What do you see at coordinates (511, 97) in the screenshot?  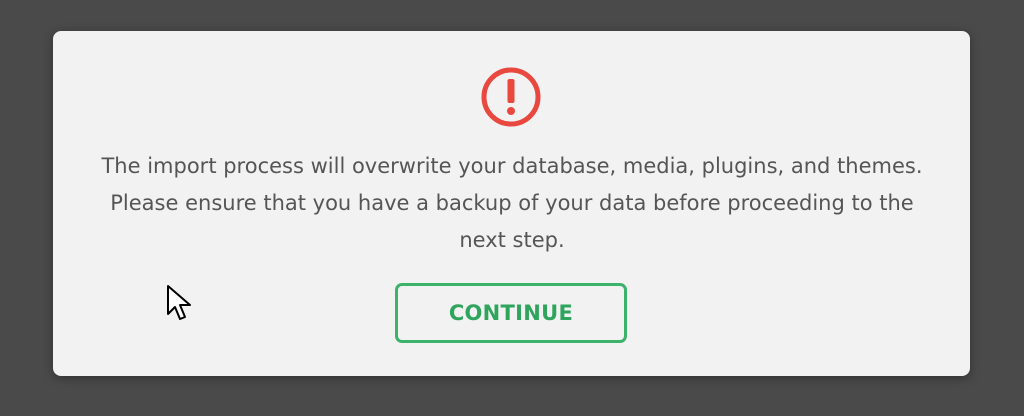 I see `exclamation-circle-icon` at bounding box center [511, 97].